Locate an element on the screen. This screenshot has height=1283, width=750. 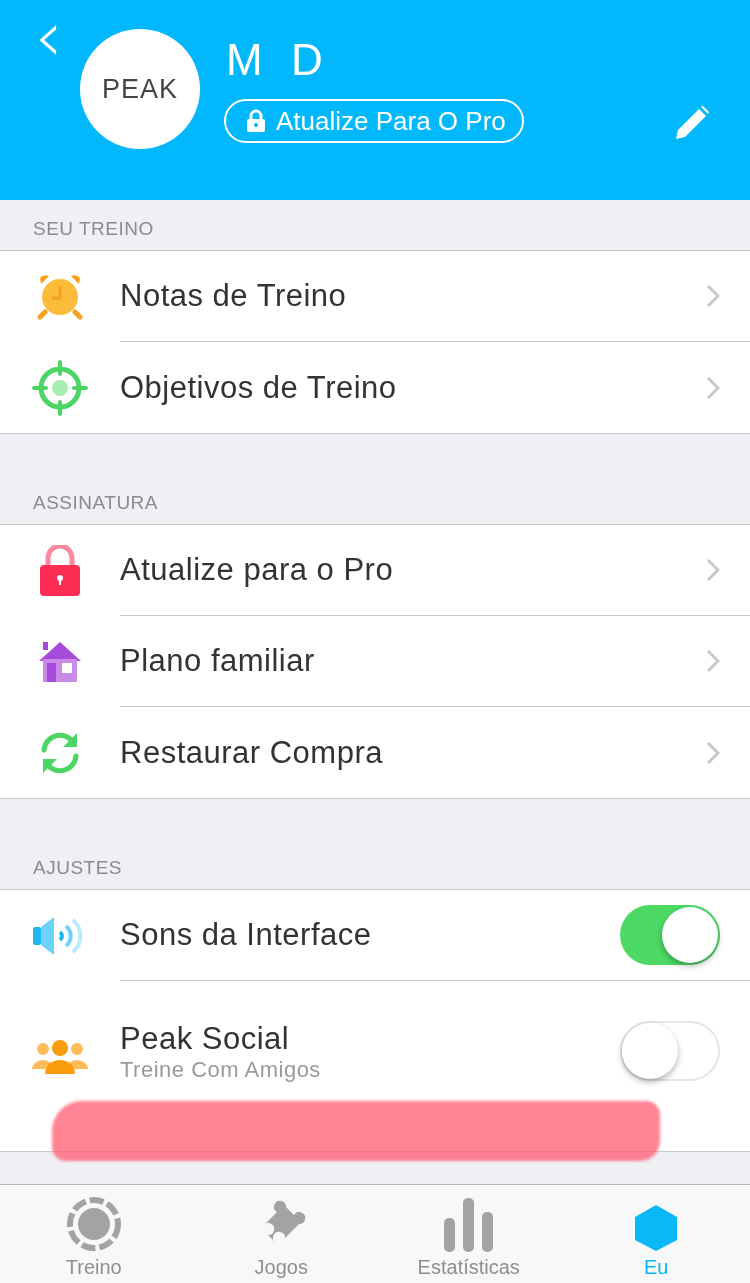
tab: Treino is located at coordinates (94, 1234).